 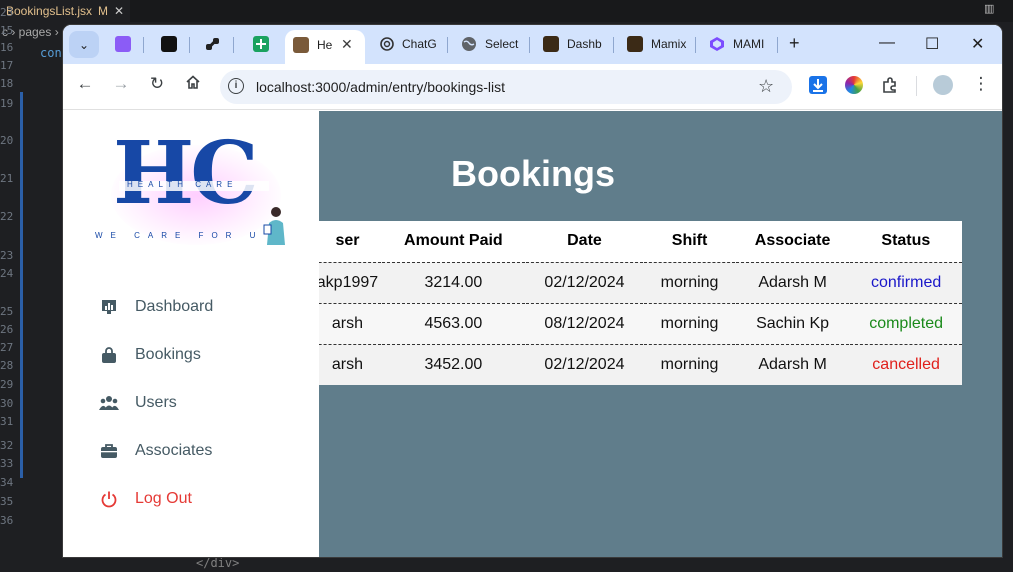 What do you see at coordinates (905, 241) in the screenshot?
I see `column-header-status: Status` at bounding box center [905, 241].